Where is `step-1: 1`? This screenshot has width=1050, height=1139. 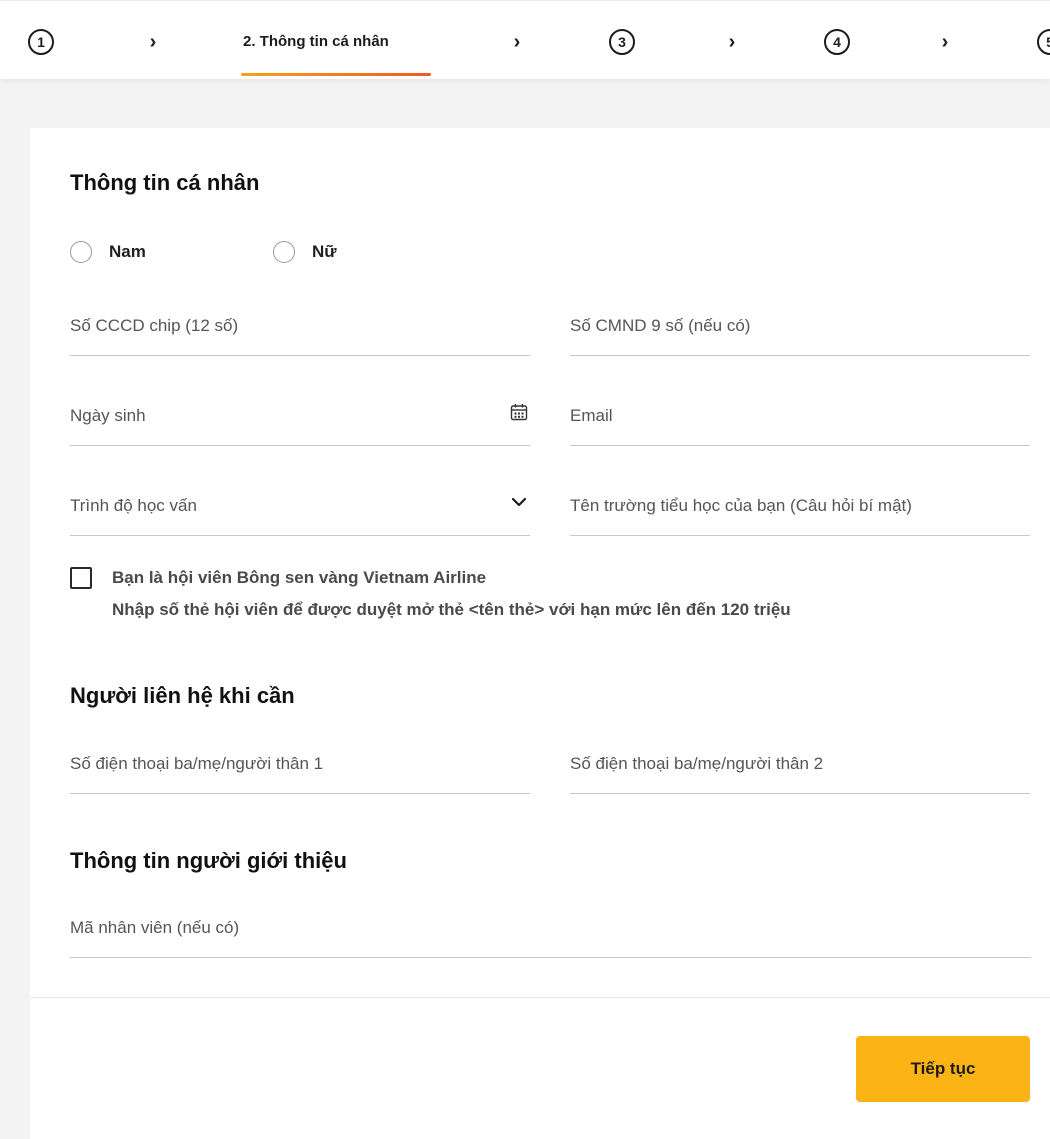
step-1: 1 is located at coordinates (41, 42).